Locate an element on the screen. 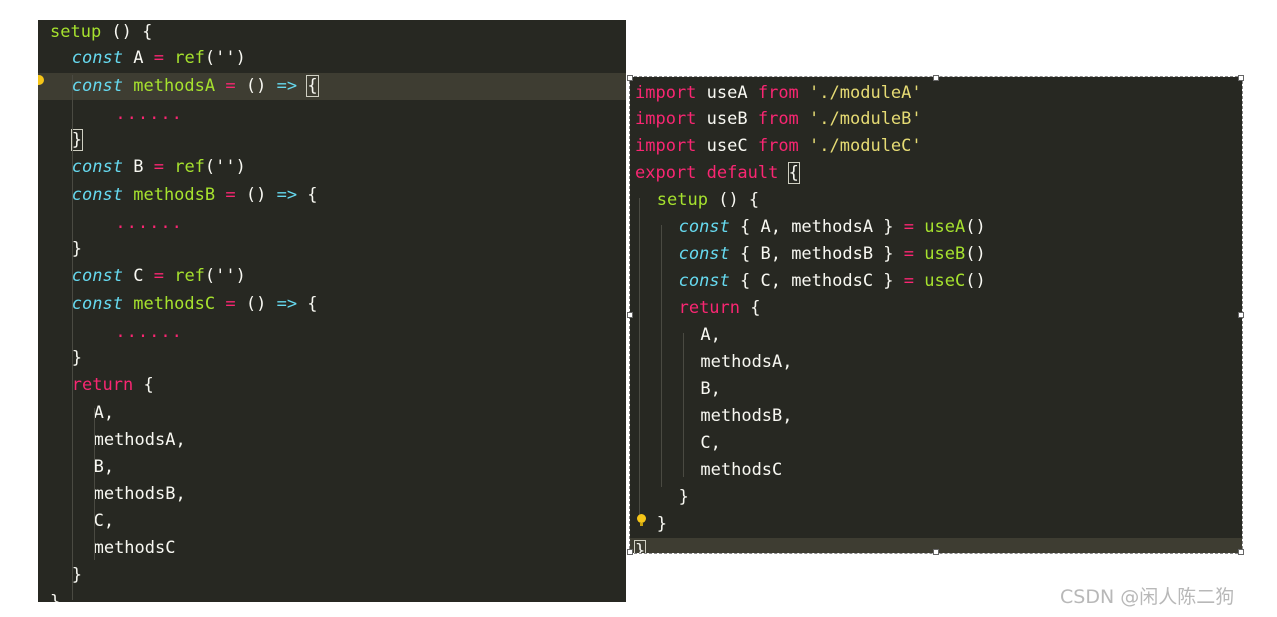 This screenshot has height=617, width=1277. code-token: default is located at coordinates (742, 173).